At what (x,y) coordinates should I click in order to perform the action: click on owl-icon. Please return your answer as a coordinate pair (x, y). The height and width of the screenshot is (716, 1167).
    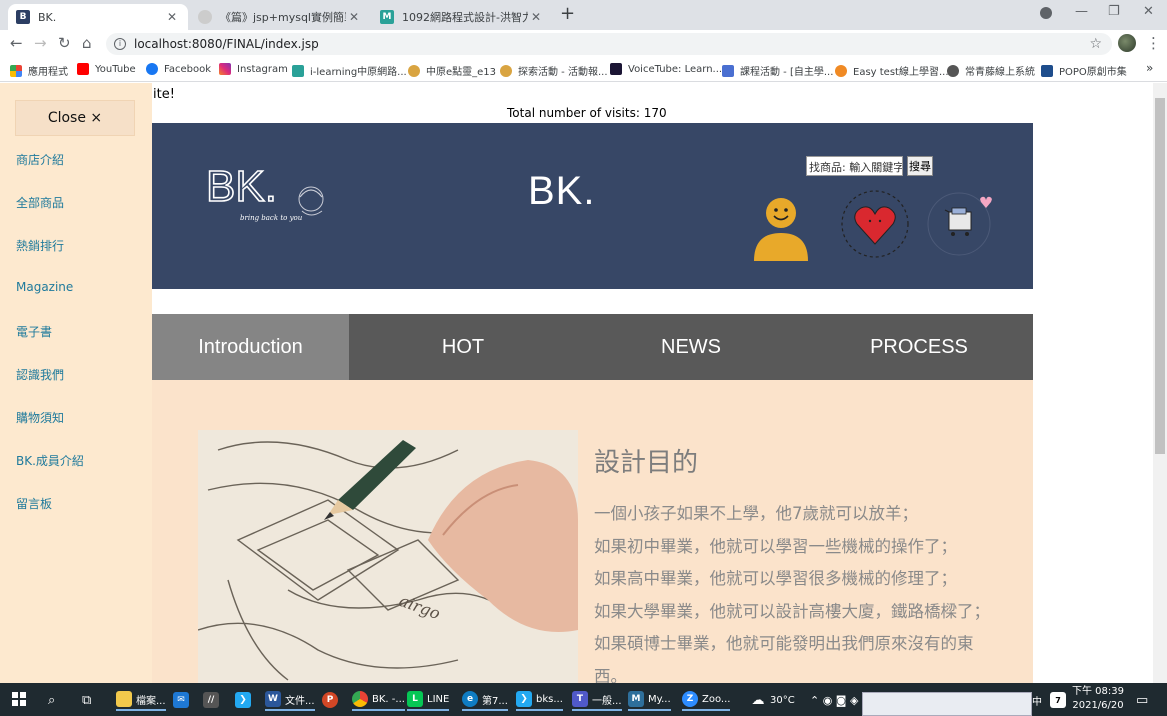
    Looking at the image, I should click on (506, 70).